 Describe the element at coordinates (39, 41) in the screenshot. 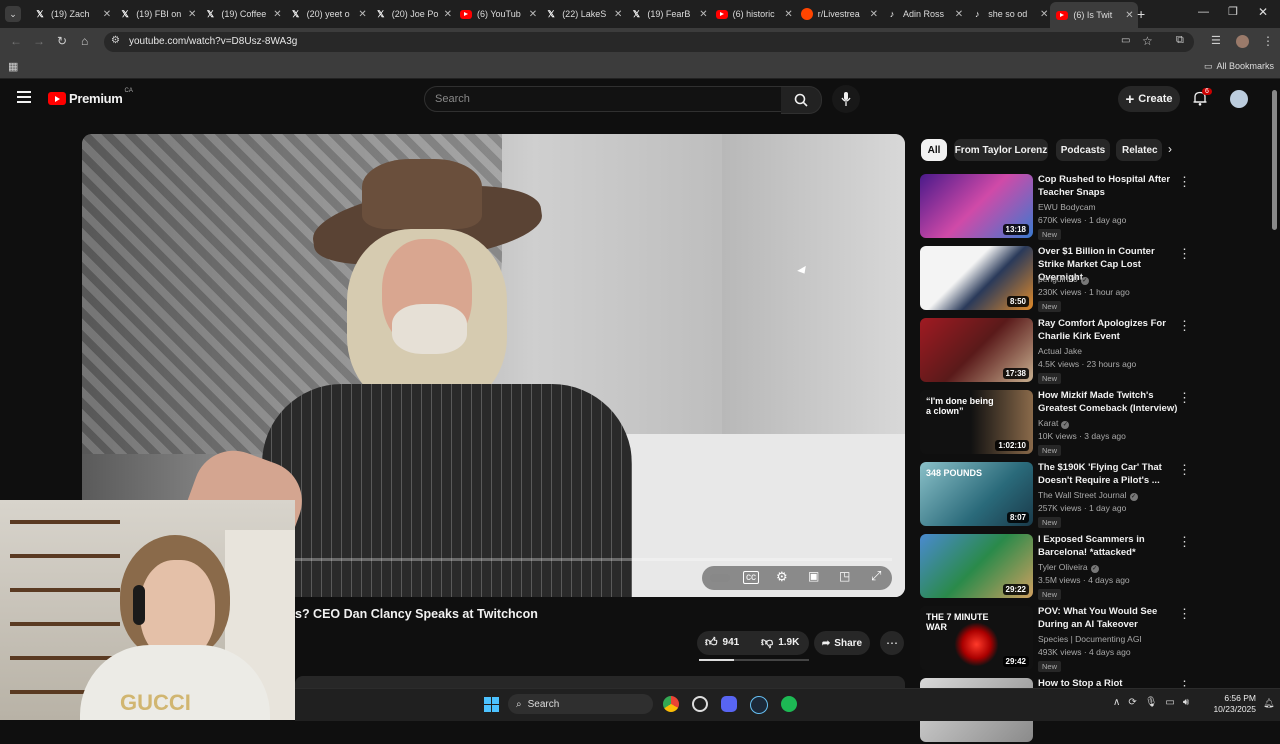

I see `forward-icon: →` at that location.